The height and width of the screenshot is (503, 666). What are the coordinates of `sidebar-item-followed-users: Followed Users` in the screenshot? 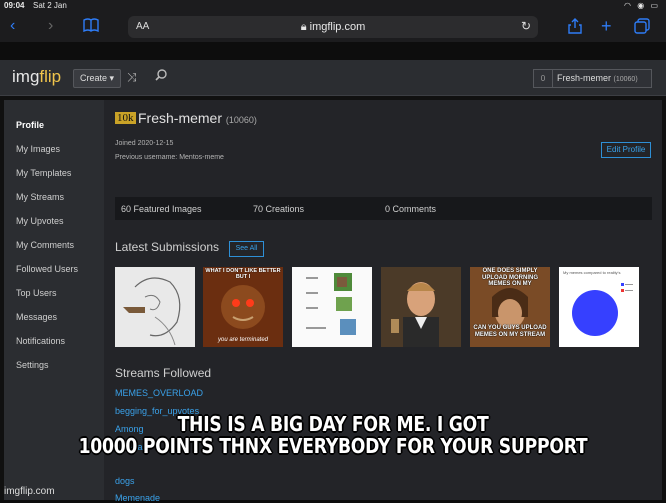 It's located at (47, 269).